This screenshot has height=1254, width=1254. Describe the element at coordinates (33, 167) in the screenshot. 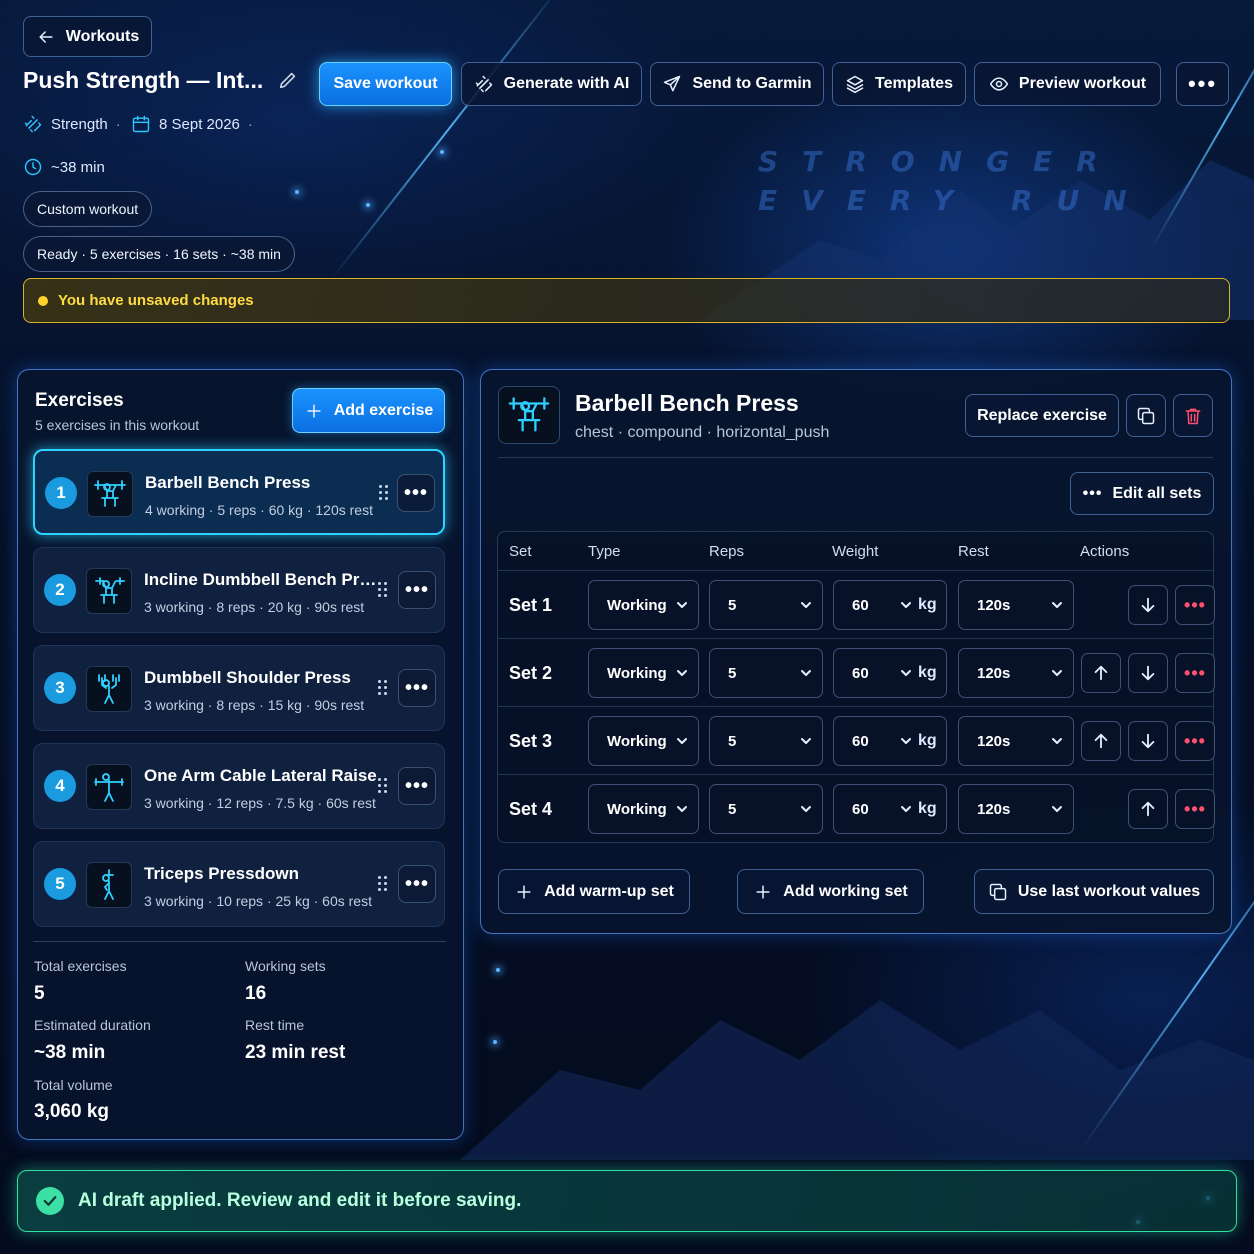

I see `clock-icon` at that location.